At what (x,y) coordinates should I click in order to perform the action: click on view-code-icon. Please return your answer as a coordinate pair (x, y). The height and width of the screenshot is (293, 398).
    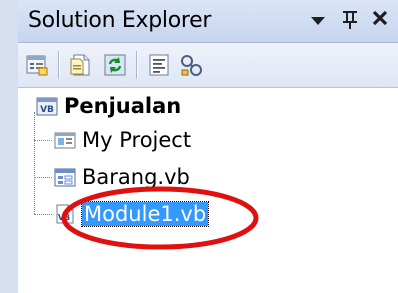
    Looking at the image, I should click on (159, 65).